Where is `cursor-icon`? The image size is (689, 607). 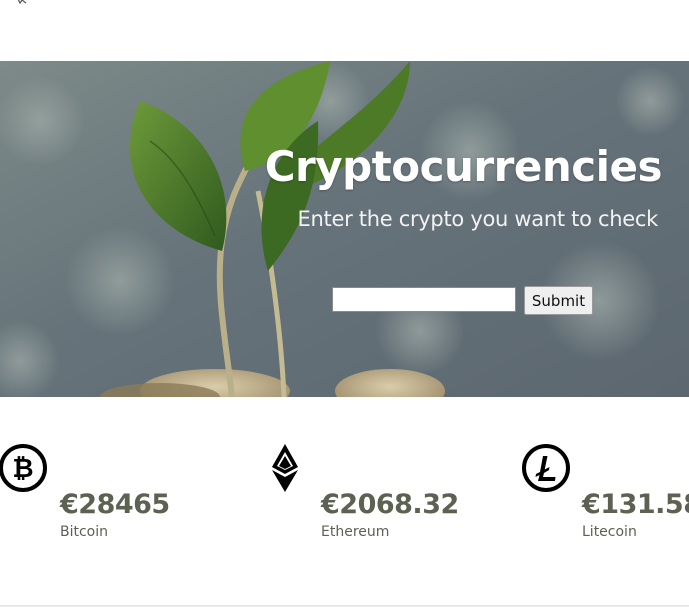
cursor-icon is located at coordinates (22, 2).